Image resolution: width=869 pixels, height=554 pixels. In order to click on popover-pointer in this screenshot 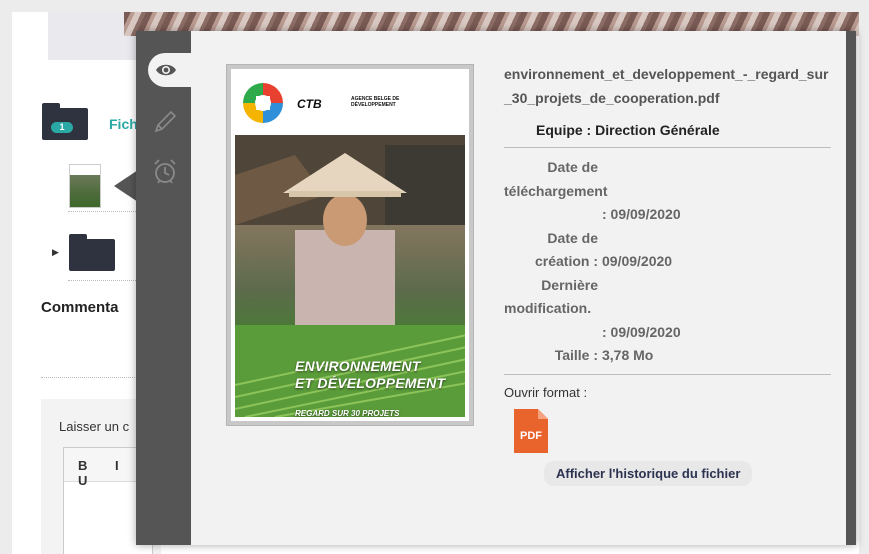, I will do `click(126, 186)`.